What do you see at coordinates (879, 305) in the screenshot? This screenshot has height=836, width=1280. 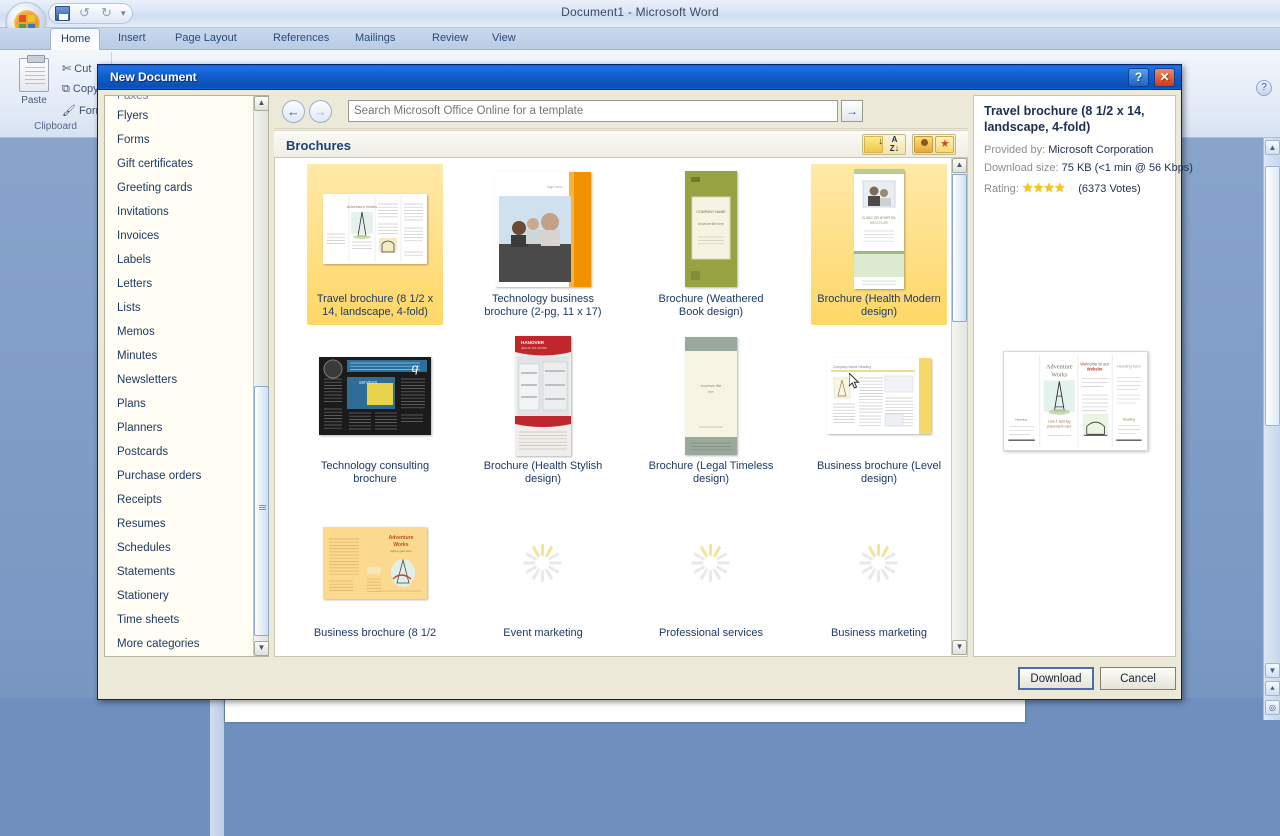 I see `template-name-label: Brochure (Health Modern design)` at bounding box center [879, 305].